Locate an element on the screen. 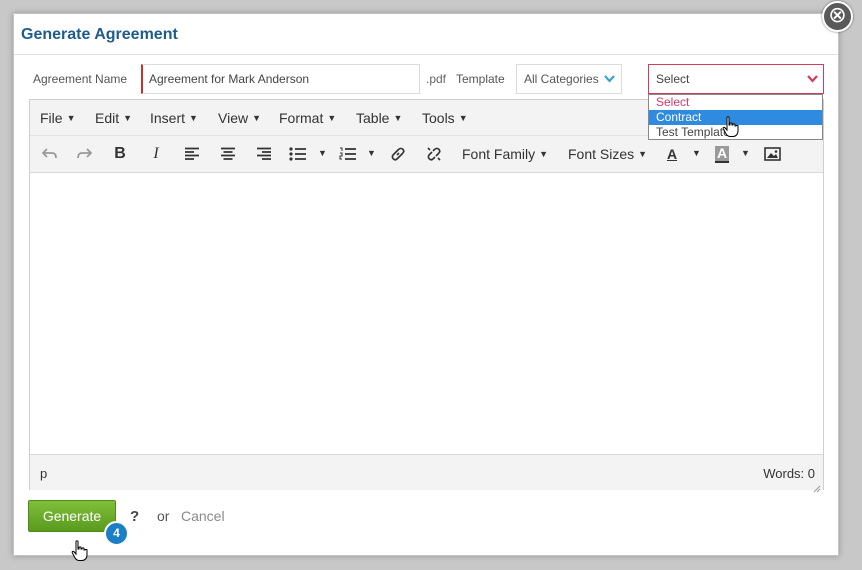  menu-tools: Tools ▼ is located at coordinates (445, 118).